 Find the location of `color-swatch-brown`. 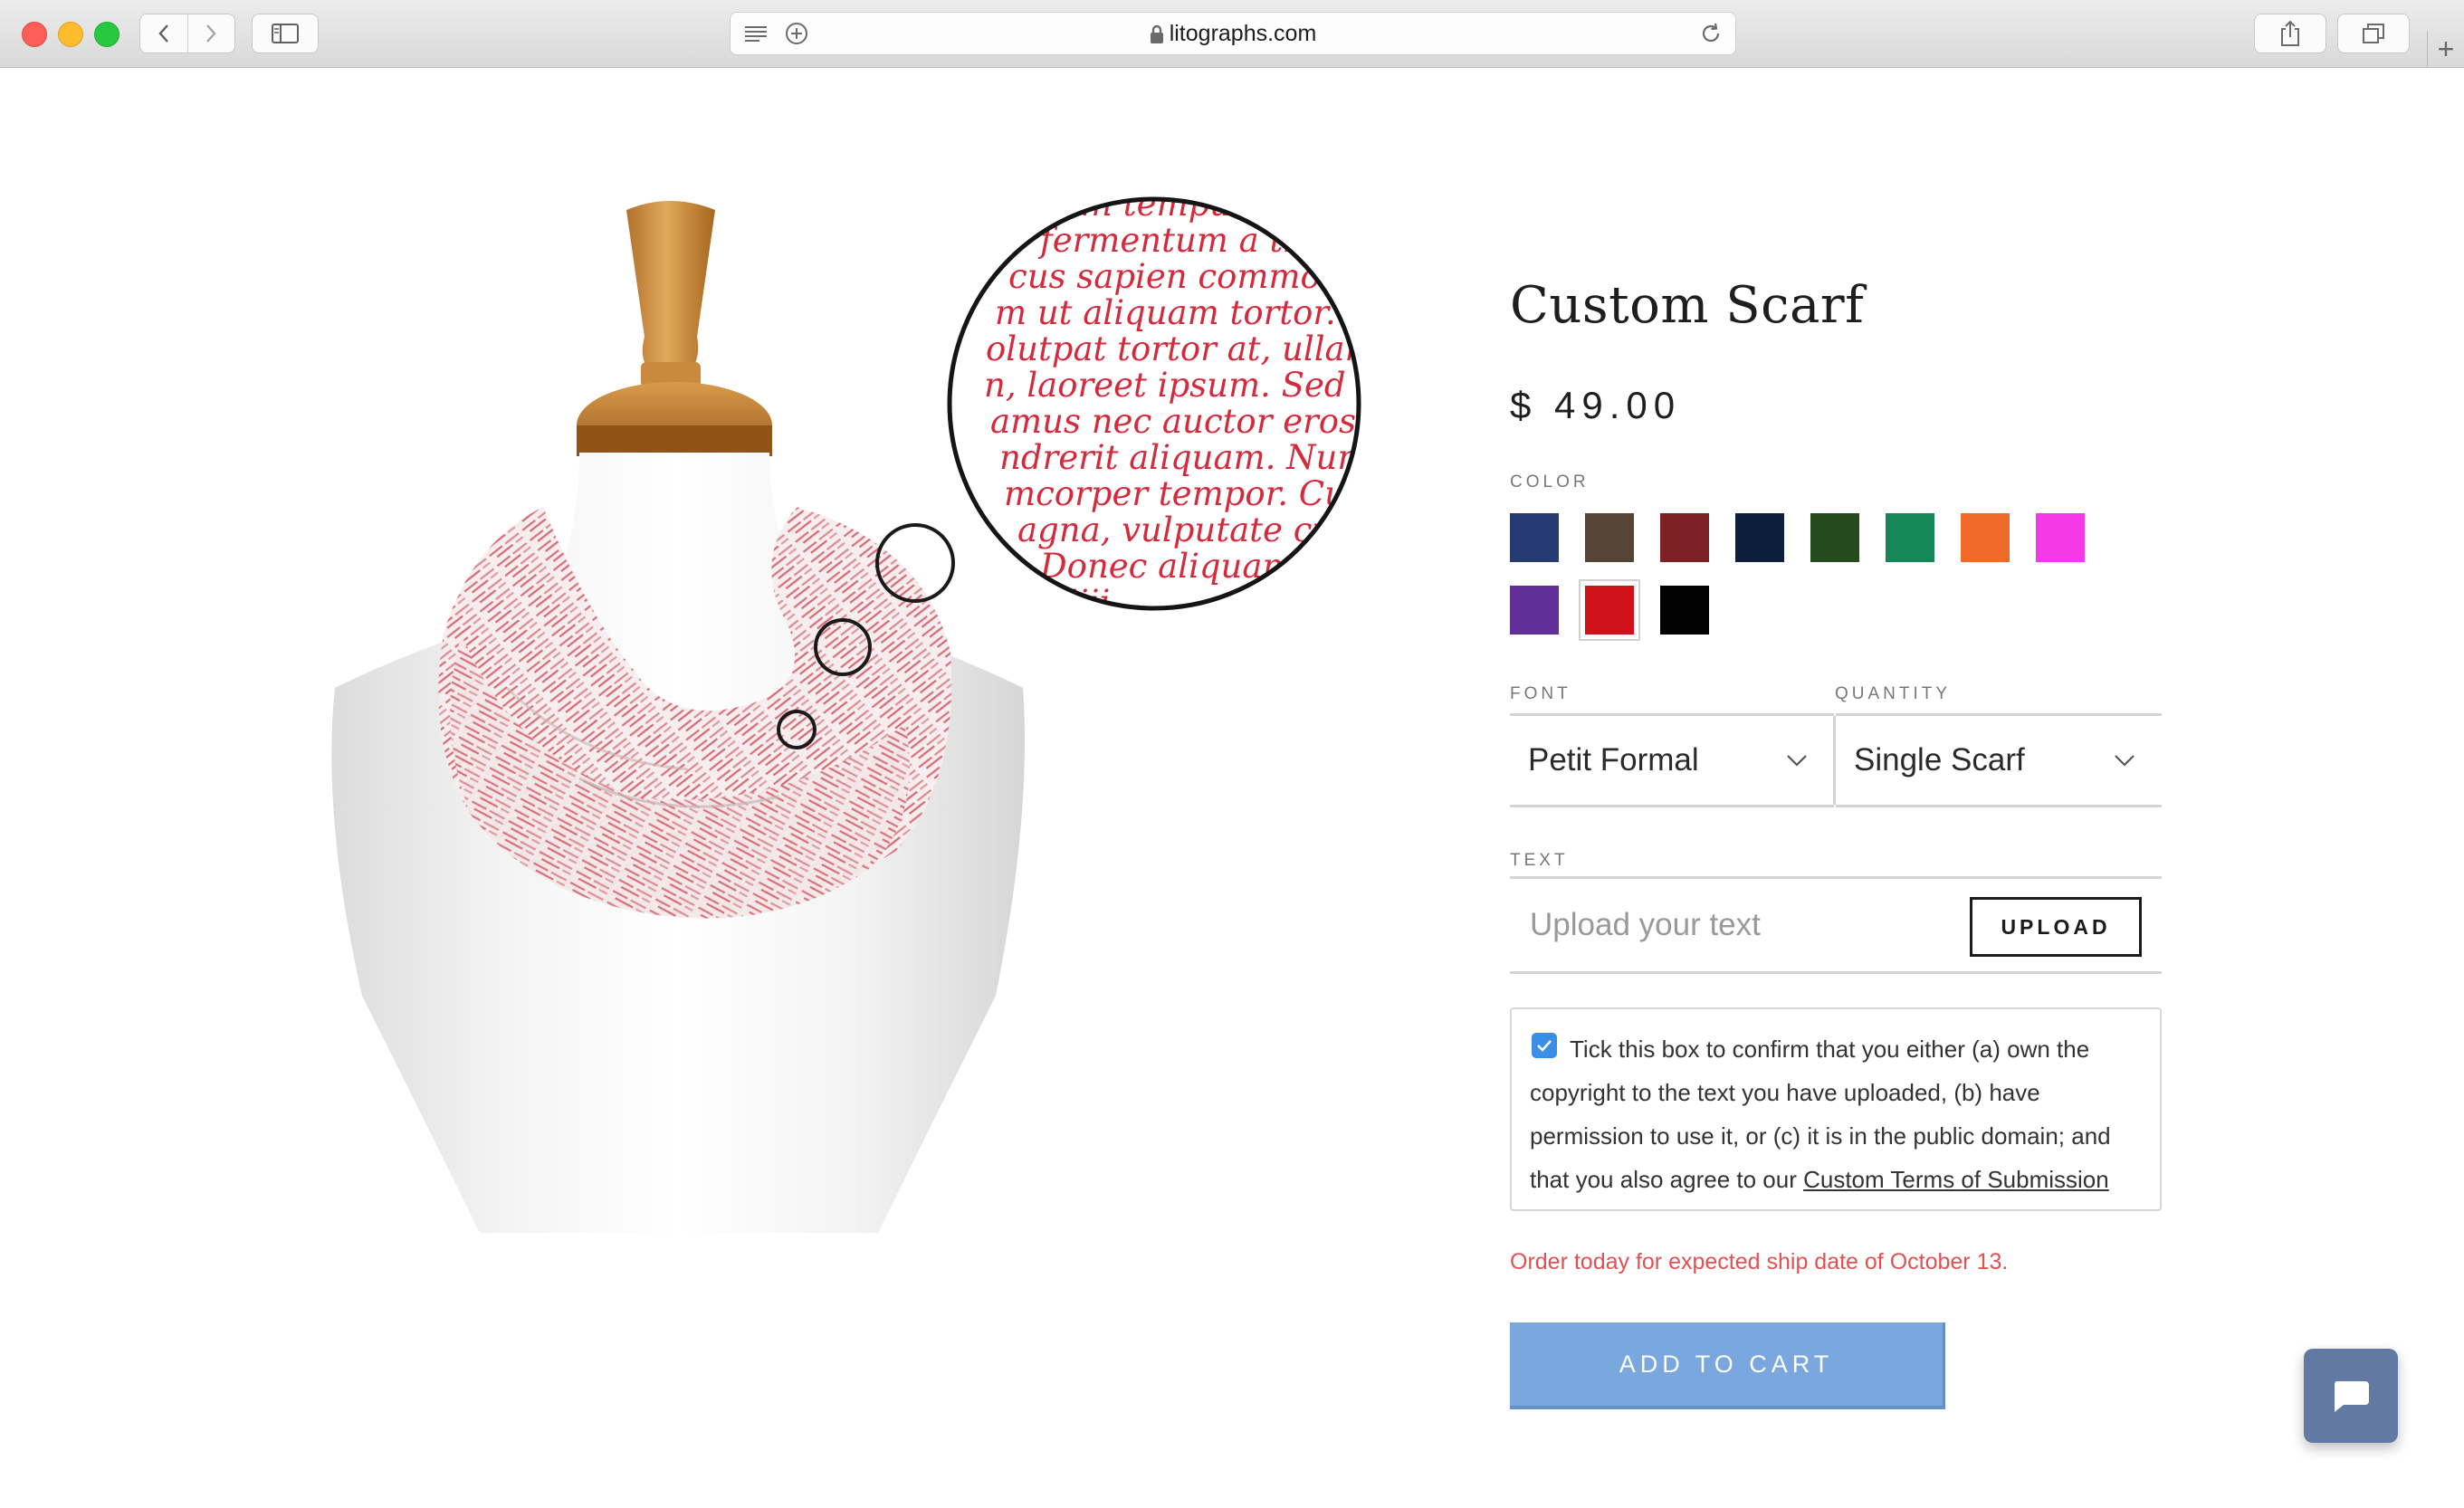

color-swatch-brown is located at coordinates (1609, 537).